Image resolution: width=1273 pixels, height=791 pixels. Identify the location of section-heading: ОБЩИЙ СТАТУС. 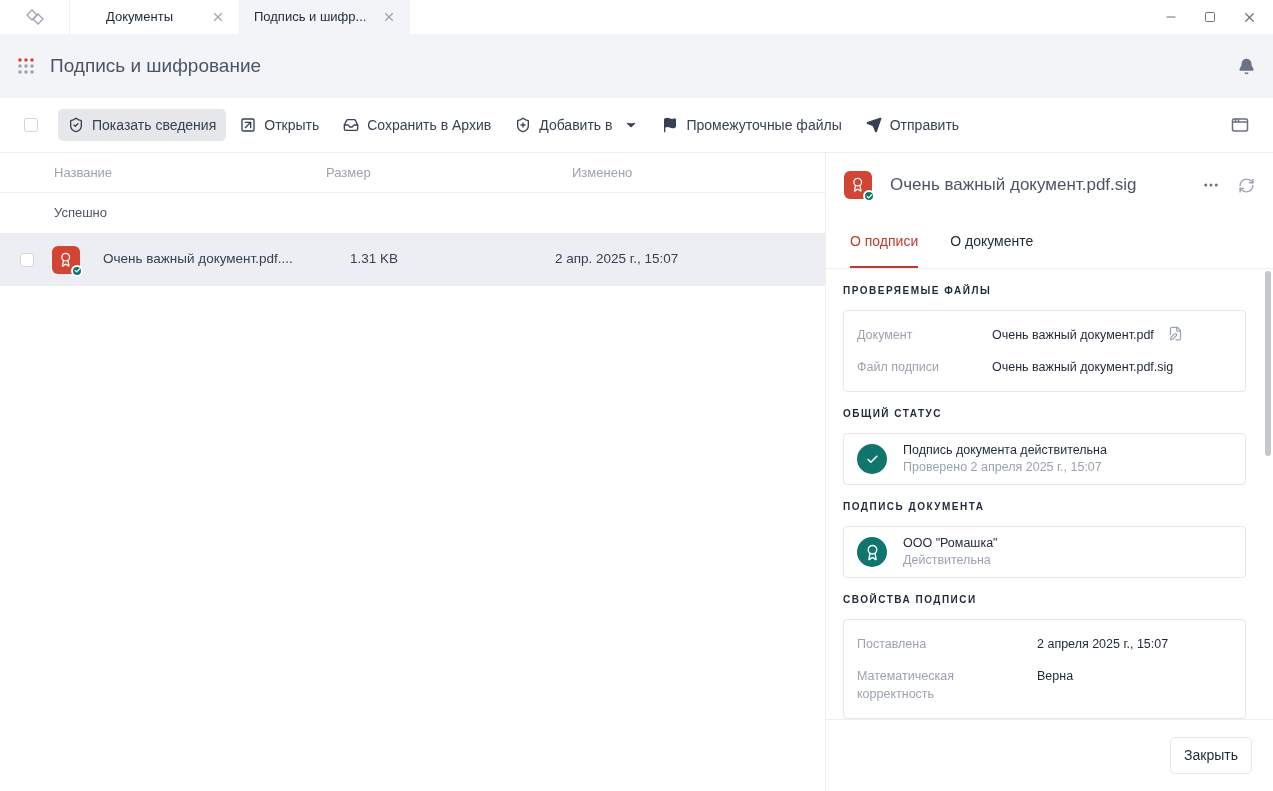
(893, 413).